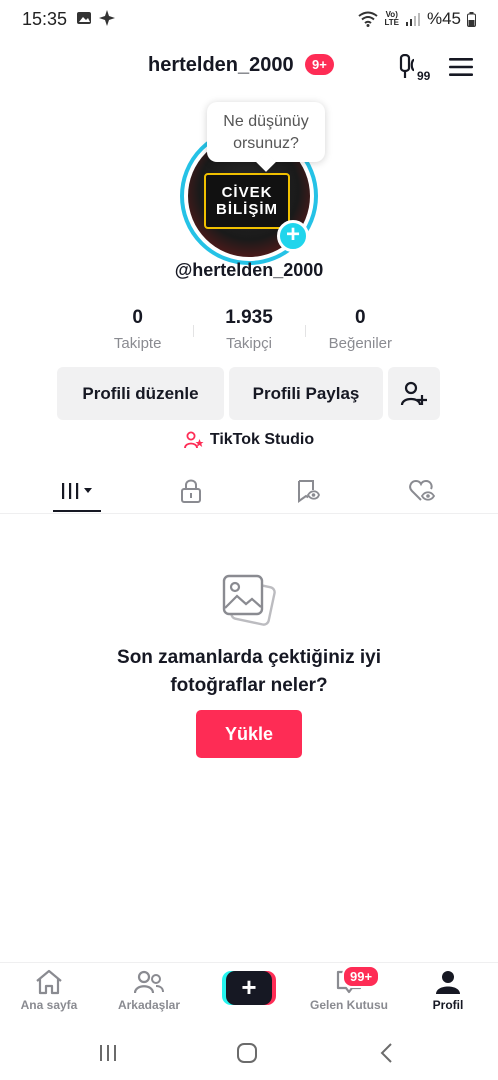  What do you see at coordinates (360, 330) in the screenshot?
I see `stat-likes: 0 Beğeniler` at bounding box center [360, 330].